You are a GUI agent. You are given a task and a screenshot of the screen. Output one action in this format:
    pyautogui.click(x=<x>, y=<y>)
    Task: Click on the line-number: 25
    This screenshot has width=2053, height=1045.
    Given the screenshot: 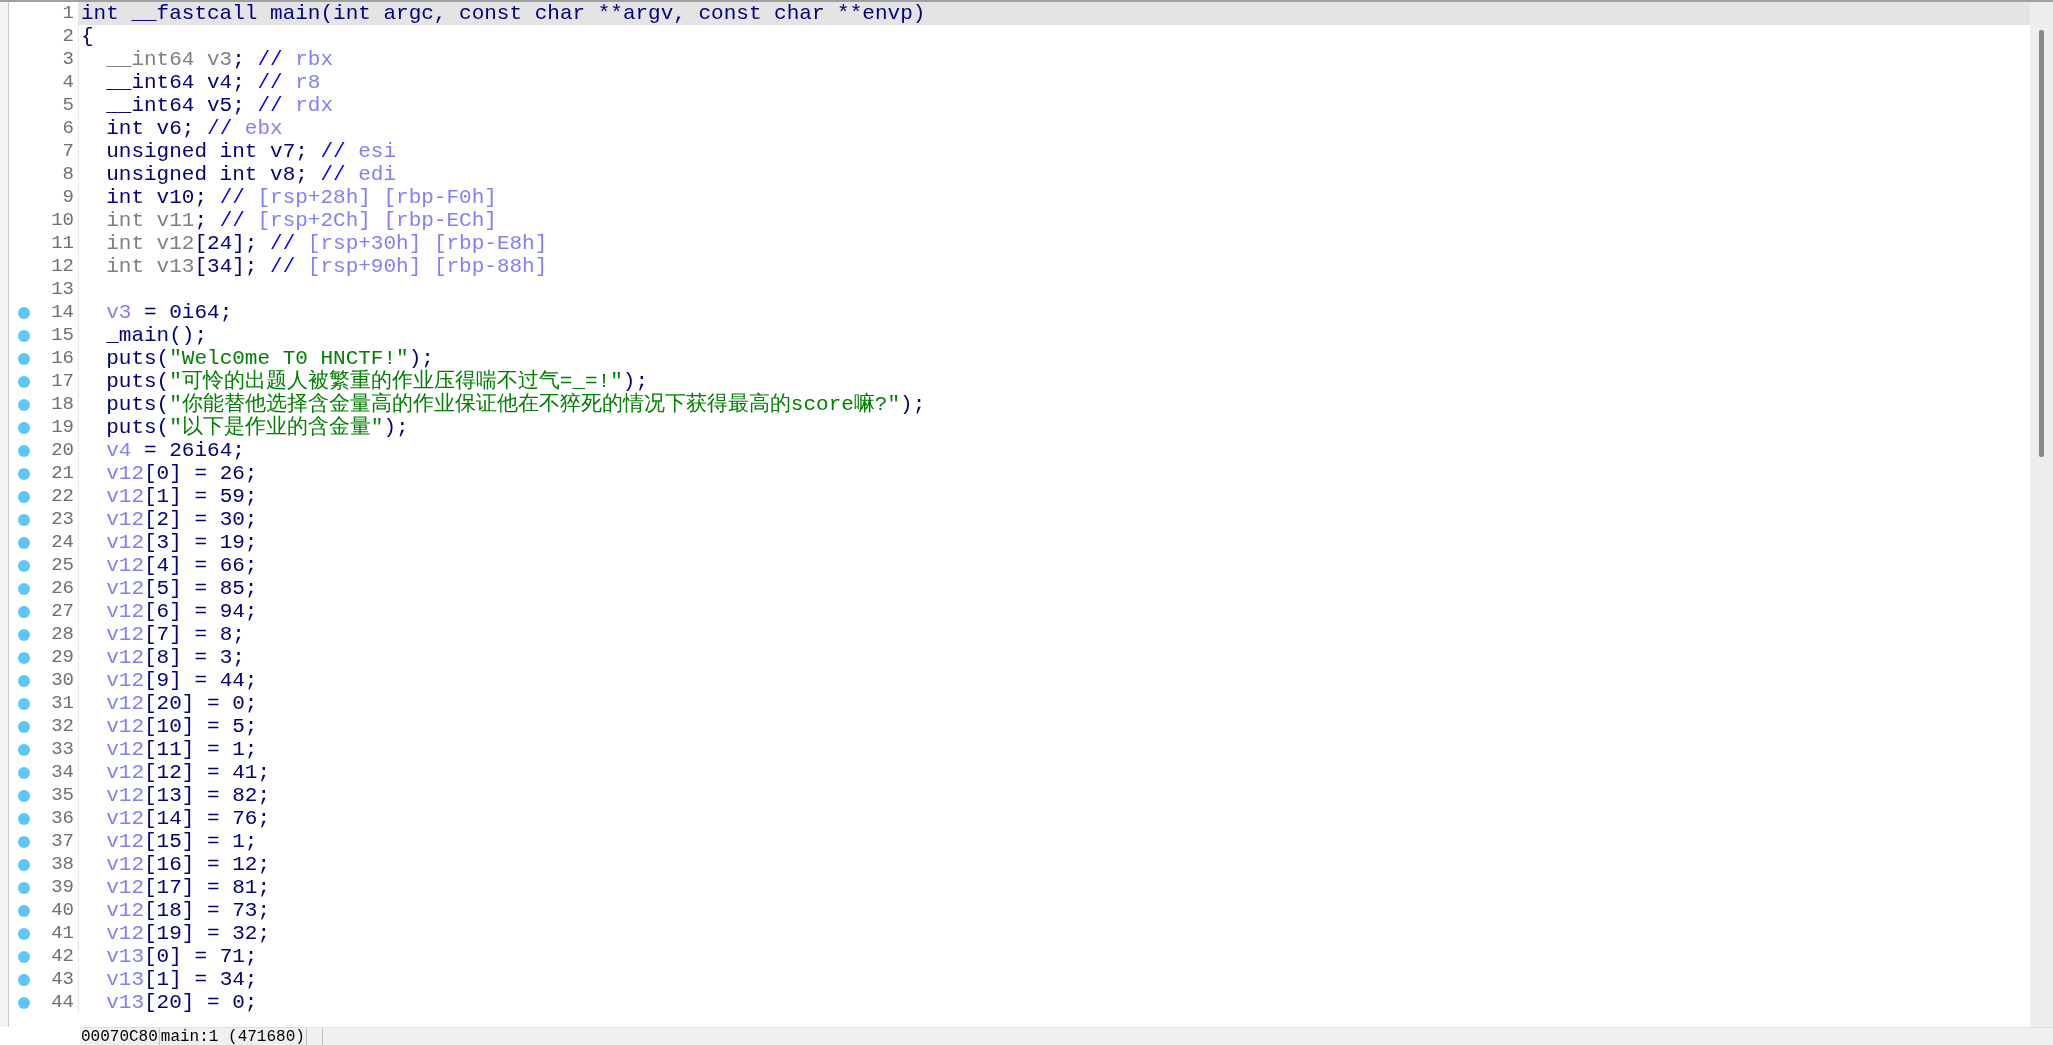 What is the action you would take?
    pyautogui.click(x=59, y=565)
    